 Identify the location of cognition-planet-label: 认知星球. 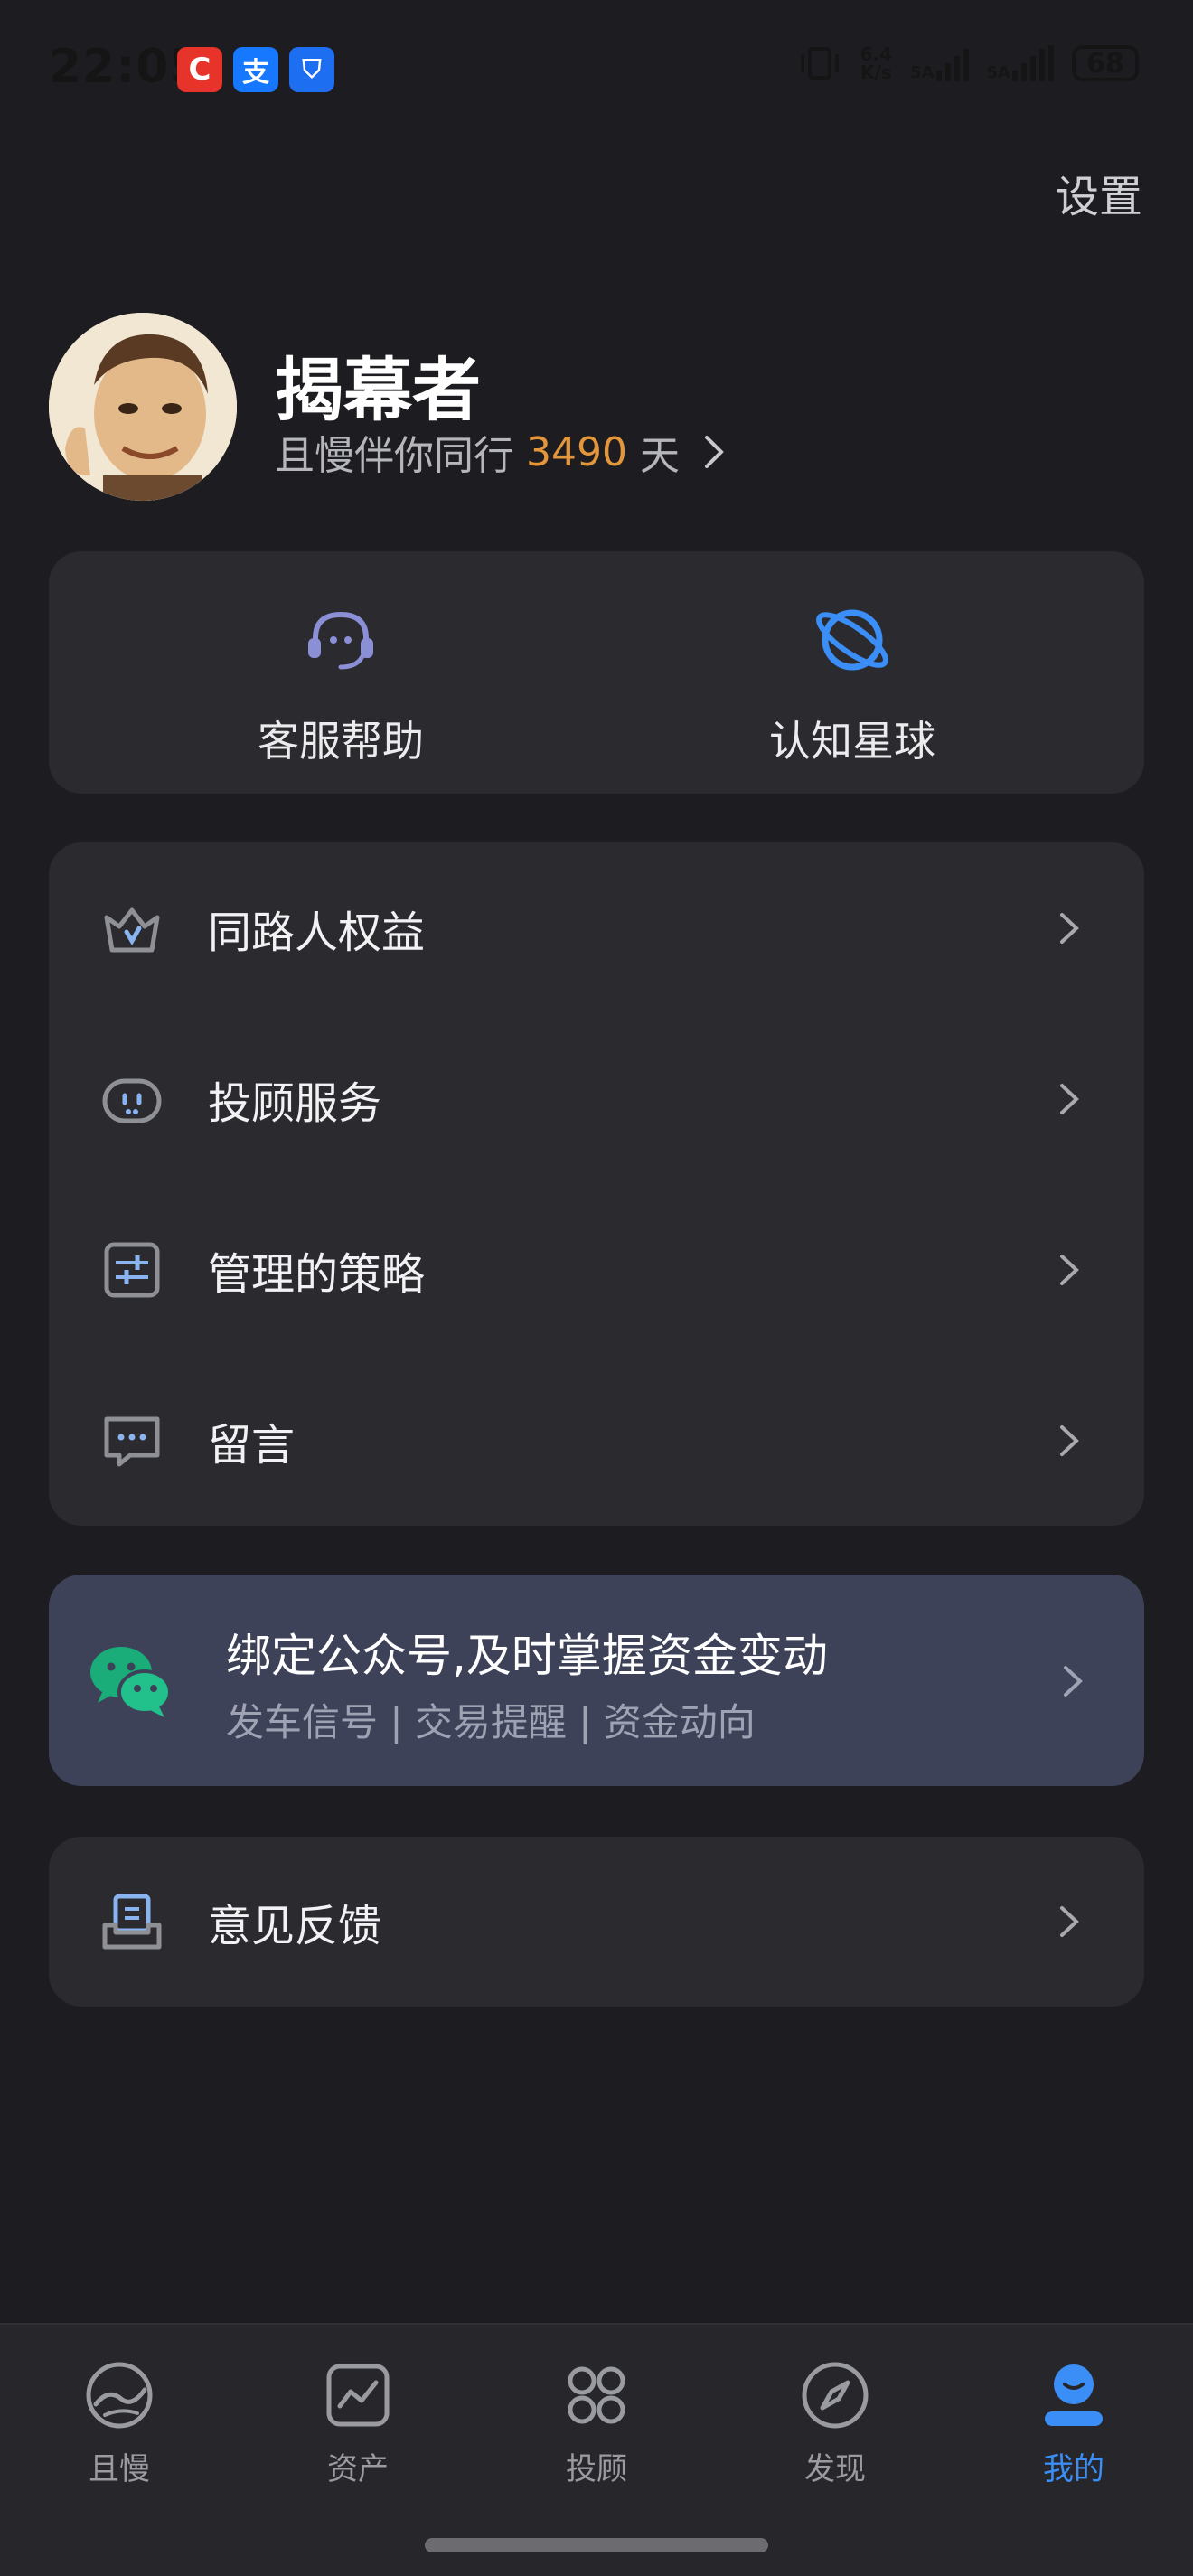
(852, 741).